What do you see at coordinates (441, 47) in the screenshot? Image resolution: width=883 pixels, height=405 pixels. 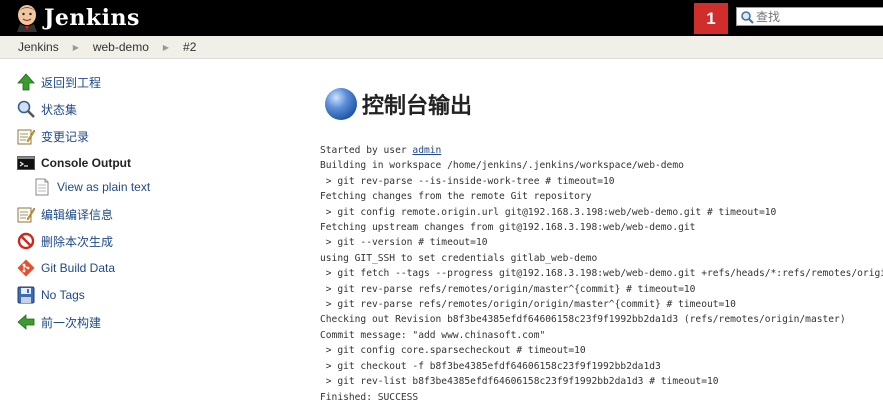 I see `breadcrumb: Jenkins ▶ web-demo ▶ #2` at bounding box center [441, 47].